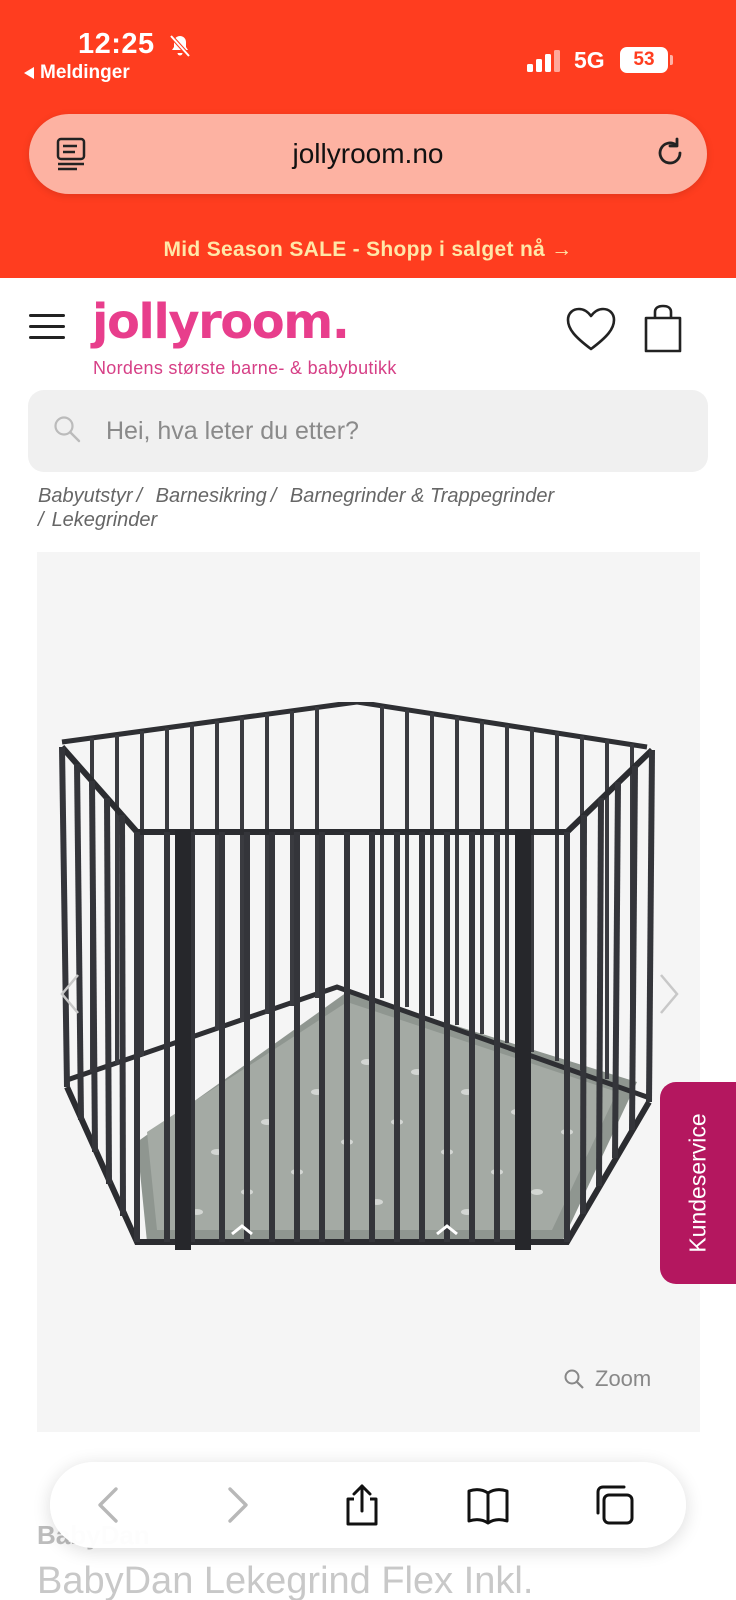 The image size is (736, 1600). Describe the element at coordinates (245, 368) in the screenshot. I see `site-tagline: Nordens største barne- & babybutikk` at that location.